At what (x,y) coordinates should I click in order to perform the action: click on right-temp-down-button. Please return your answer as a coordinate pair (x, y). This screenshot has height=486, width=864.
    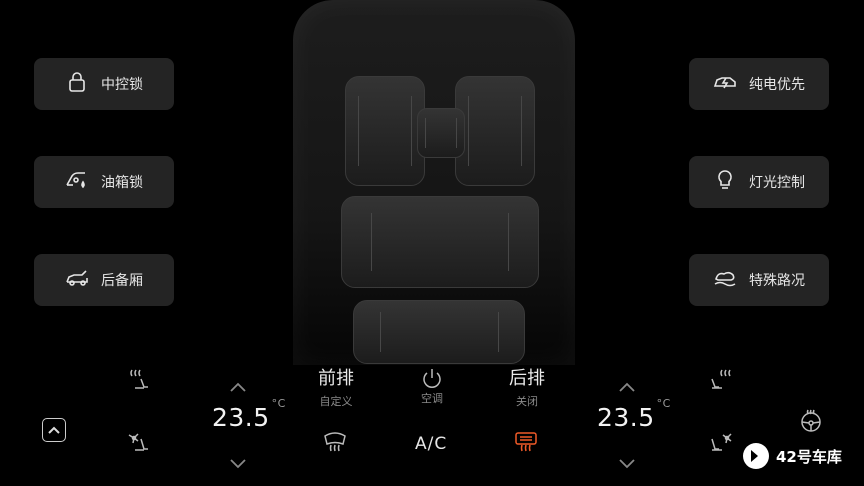
    Looking at the image, I should click on (627, 463).